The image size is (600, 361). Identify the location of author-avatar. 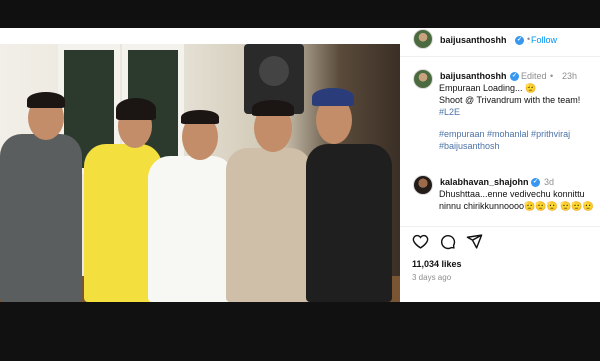
(423, 39).